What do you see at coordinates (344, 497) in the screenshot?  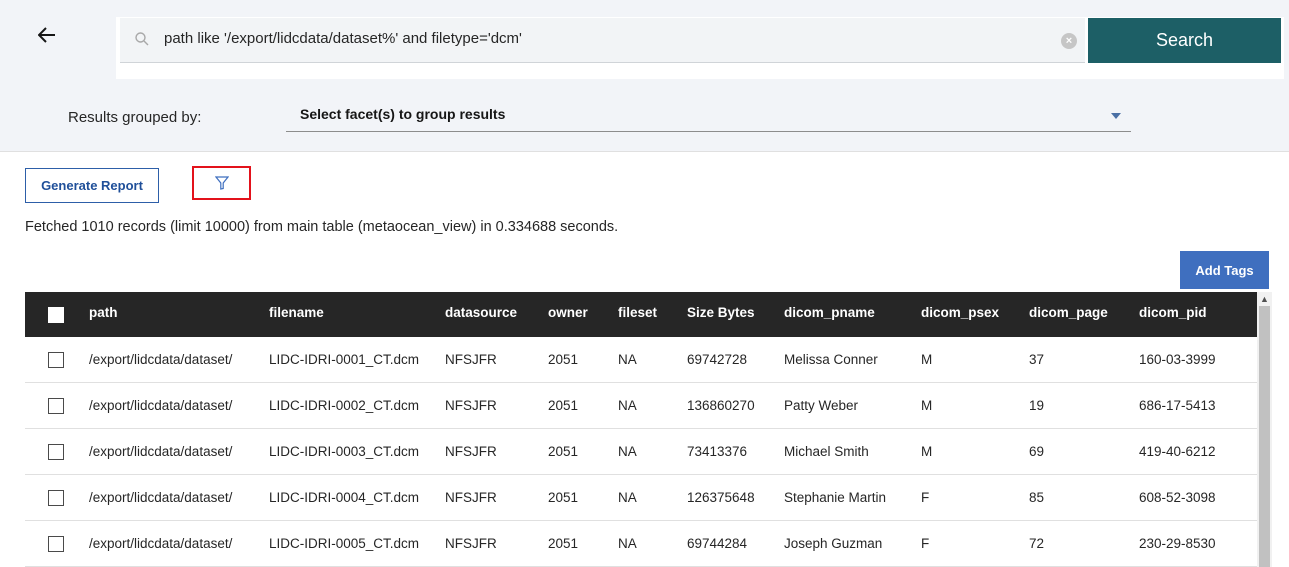 I see `cell-filename: LIDC-IDRI-0004_CT.dcm` at bounding box center [344, 497].